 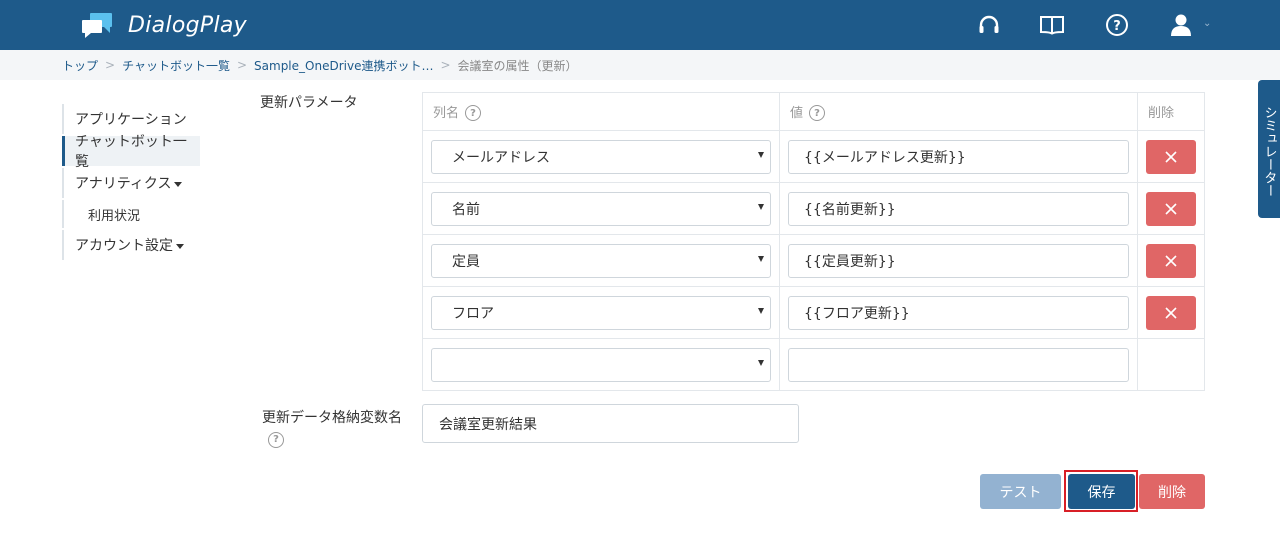 What do you see at coordinates (114, 216) in the screenshot?
I see `sidebar-item-label: 利用状況` at bounding box center [114, 216].